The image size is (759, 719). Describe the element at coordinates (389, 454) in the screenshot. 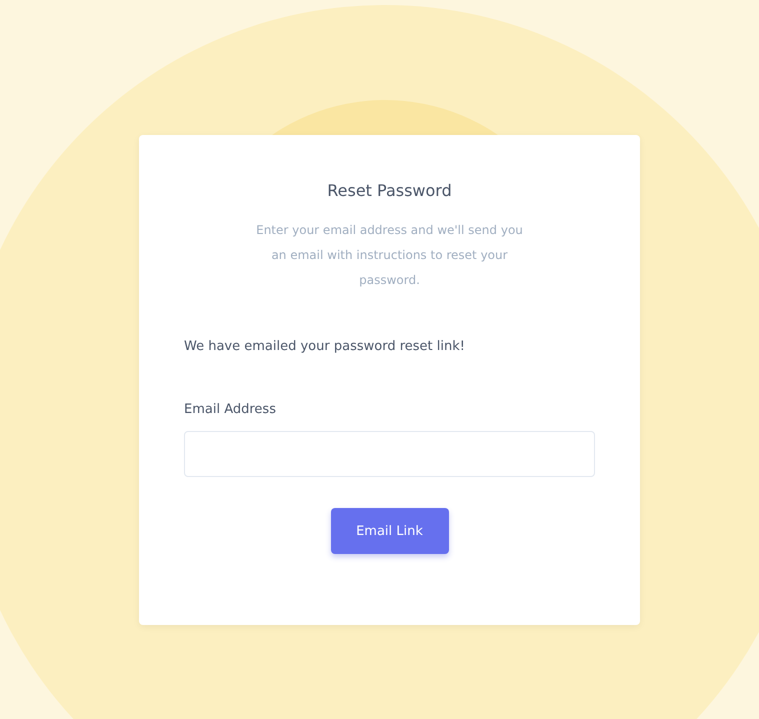

I see `email-field` at that location.